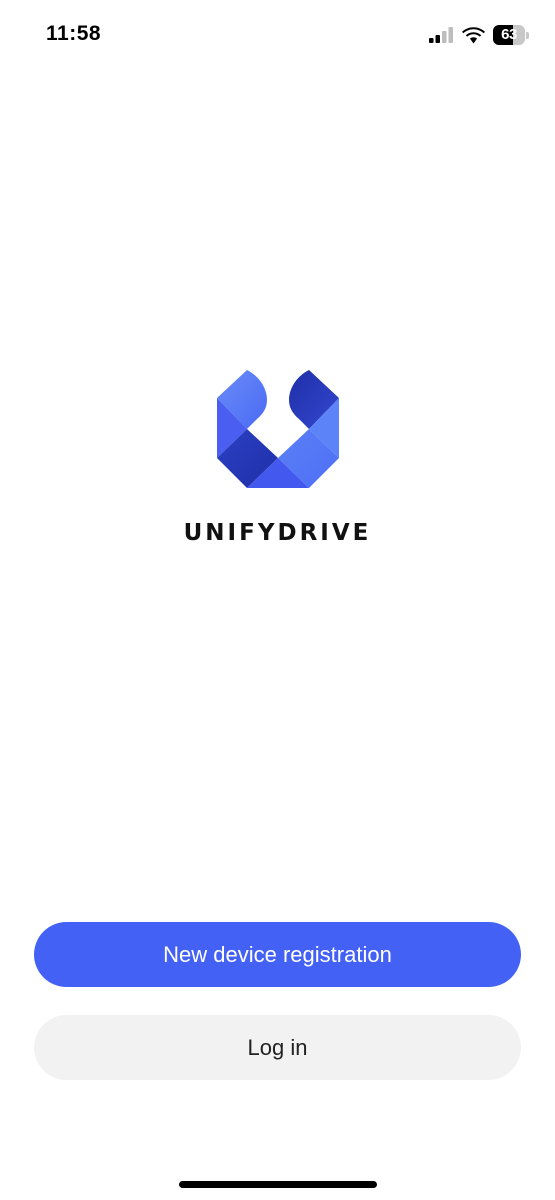 The width and height of the screenshot is (555, 1200). I want to click on brand-logo: UNIFYDRIVE, so click(277, 457).